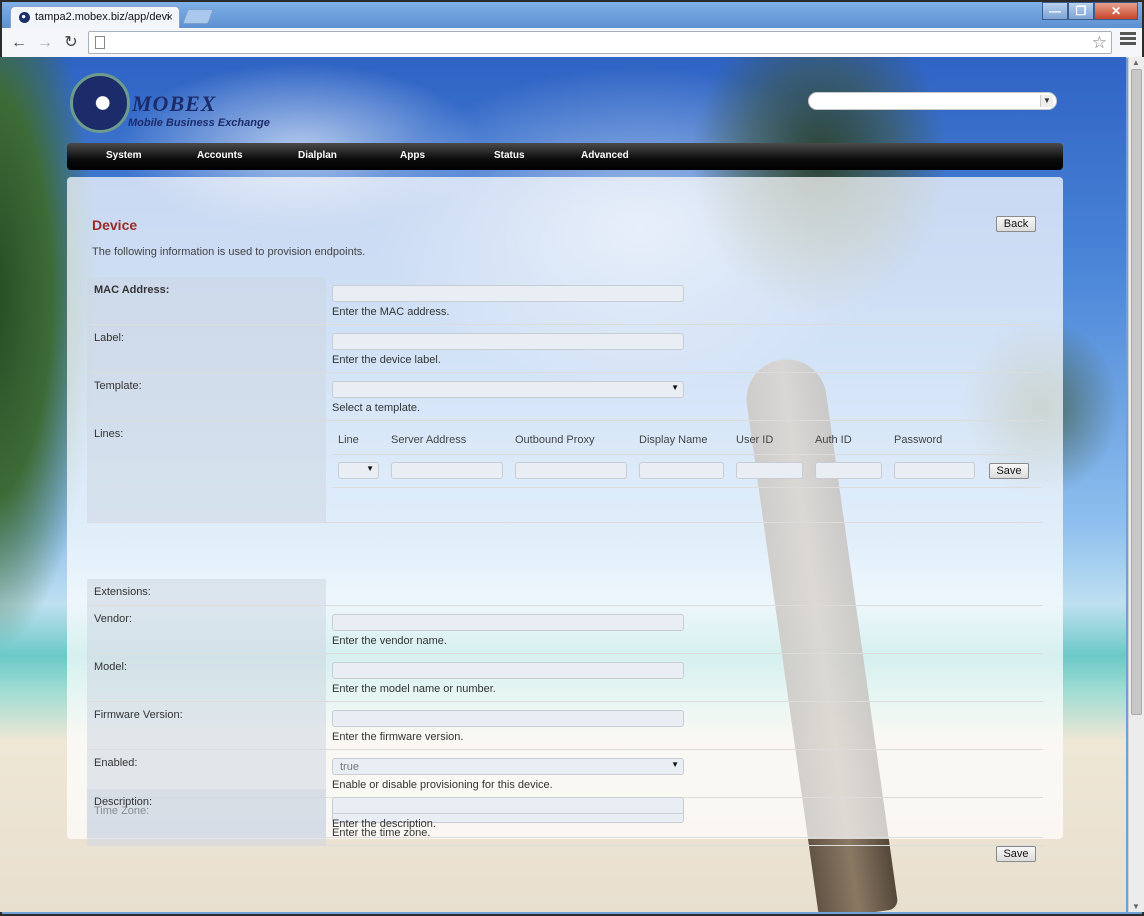 This screenshot has height=916, width=1144. I want to click on description-label: Description:, so click(206, 813).